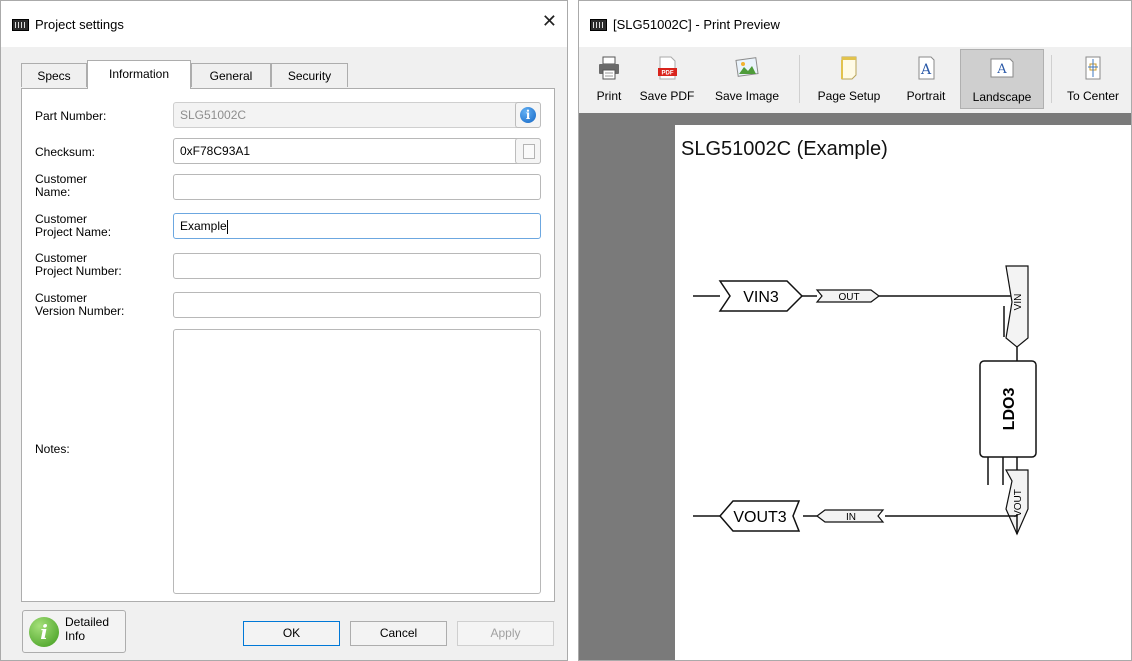 The width and height of the screenshot is (1132, 661). What do you see at coordinates (865, 400) in the screenshot?
I see `schematic-diagram: VIN3 OUT VIN LDO3 VOUT IN VOUT3` at bounding box center [865, 400].